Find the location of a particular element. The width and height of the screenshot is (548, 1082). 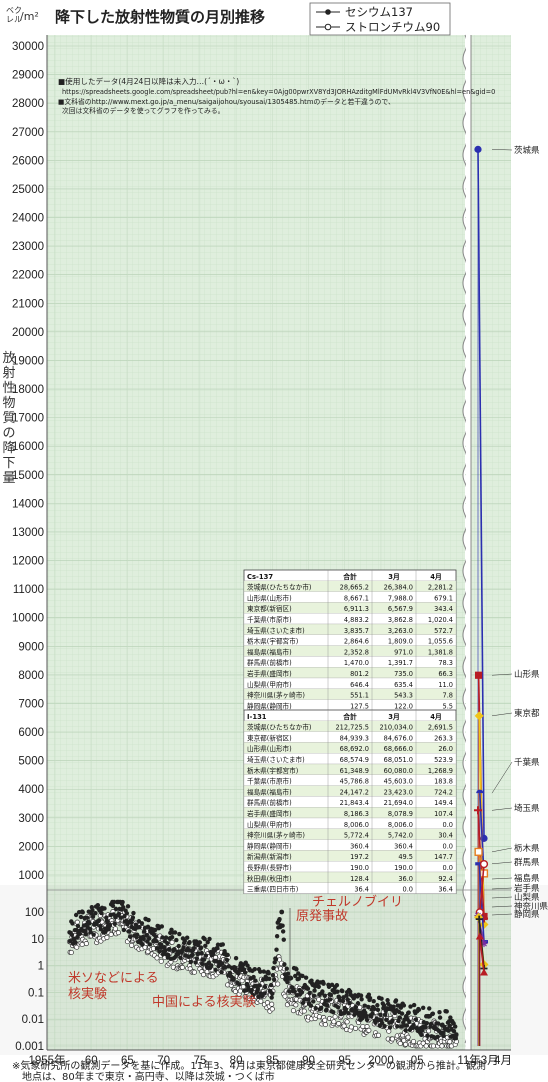

table-header: 合計 is located at coordinates (349, 716).